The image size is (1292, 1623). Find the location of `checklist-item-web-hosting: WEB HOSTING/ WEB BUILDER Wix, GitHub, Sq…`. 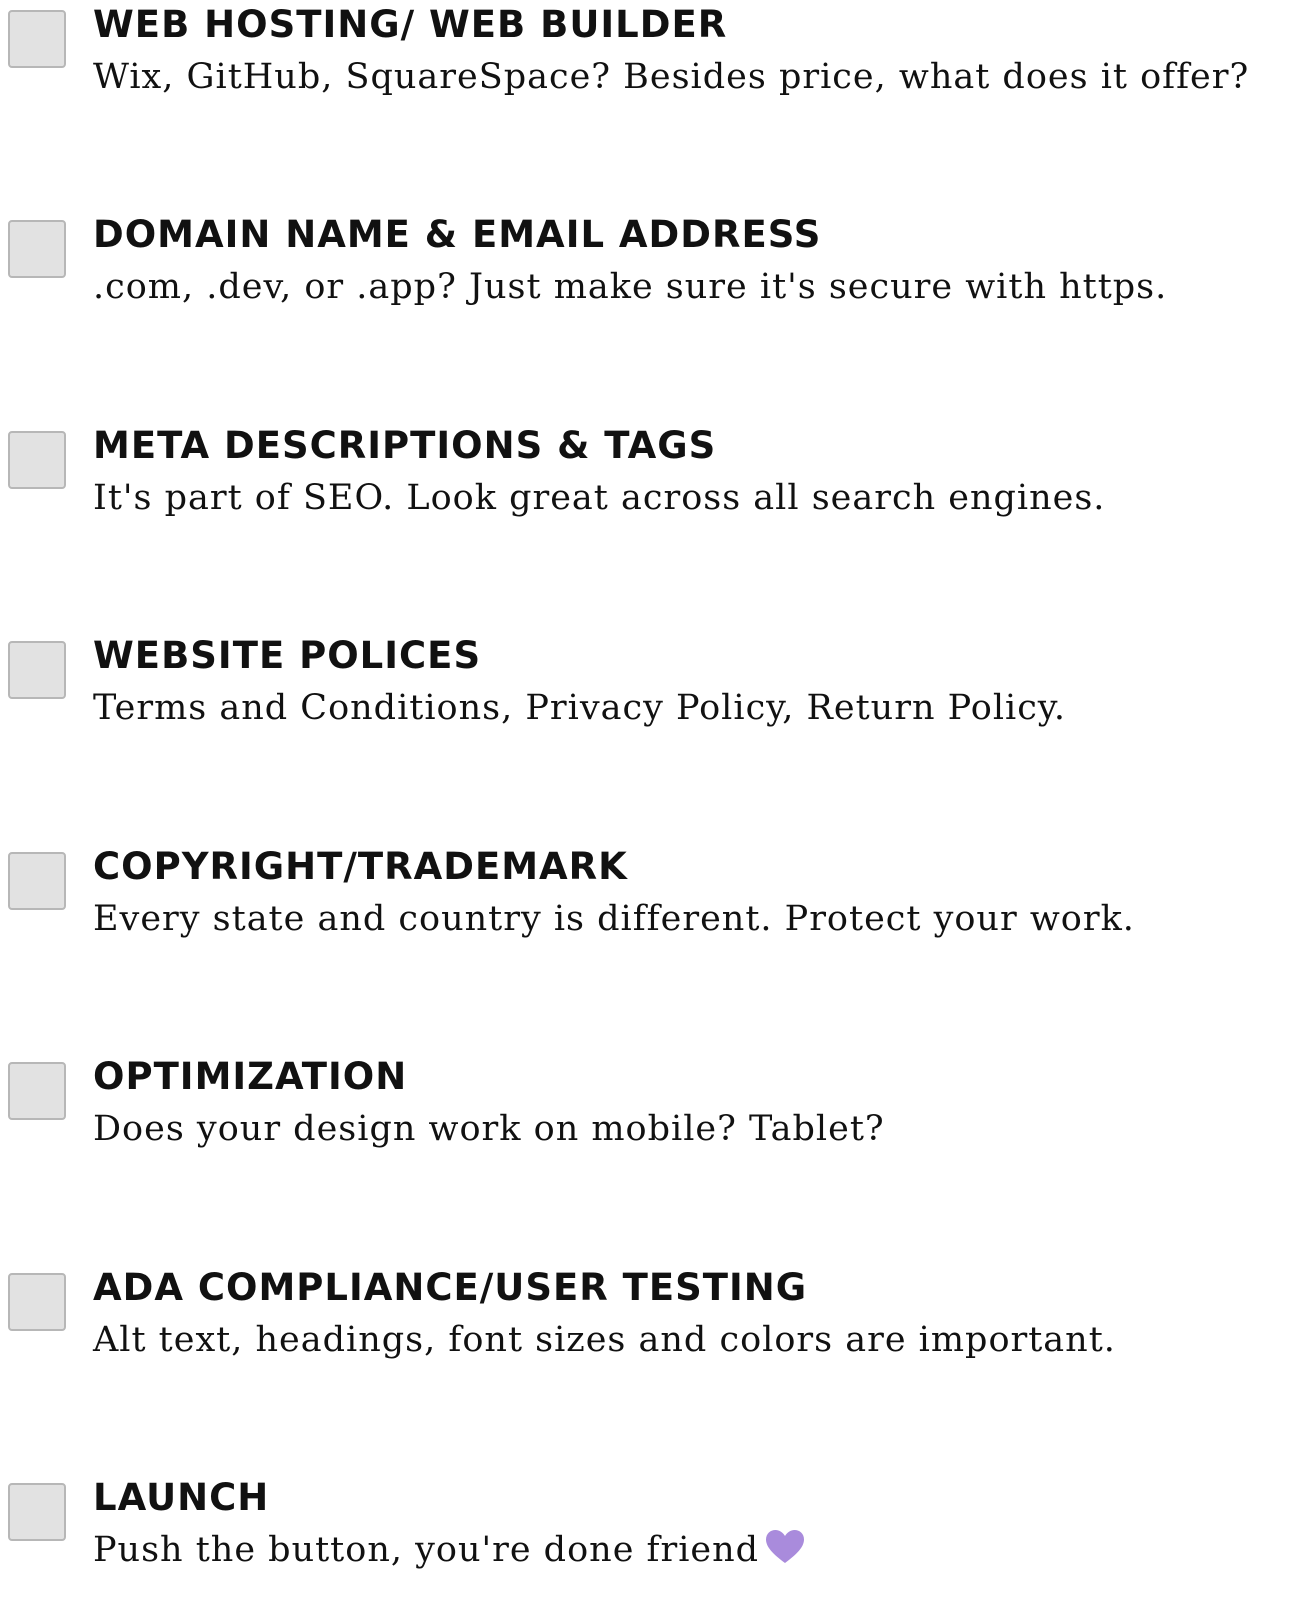

checklist-item-web-hosting: WEB HOSTING/ WEB BUILDER Wix, GitHub, Sq… is located at coordinates (646, 75).